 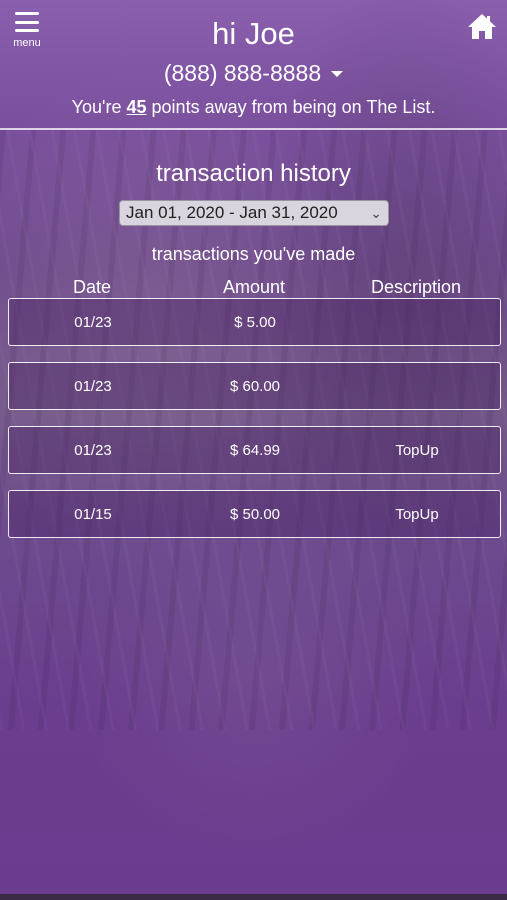 I want to click on table-row: 01/23 $ 64.99 TopUp, so click(x=254, y=450).